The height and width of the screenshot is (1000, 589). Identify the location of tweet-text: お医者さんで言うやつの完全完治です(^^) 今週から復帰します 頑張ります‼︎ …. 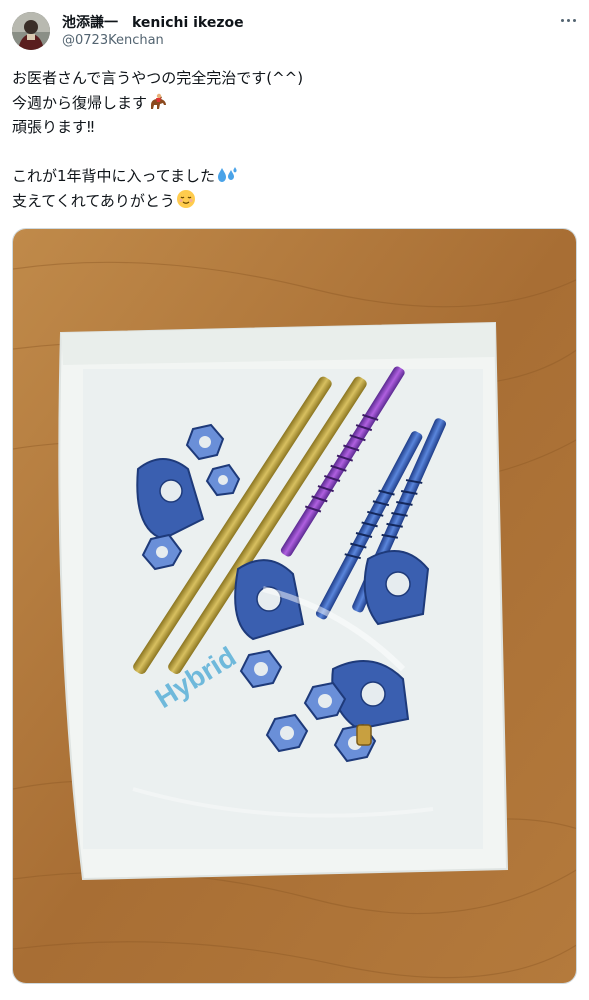
(292, 139).